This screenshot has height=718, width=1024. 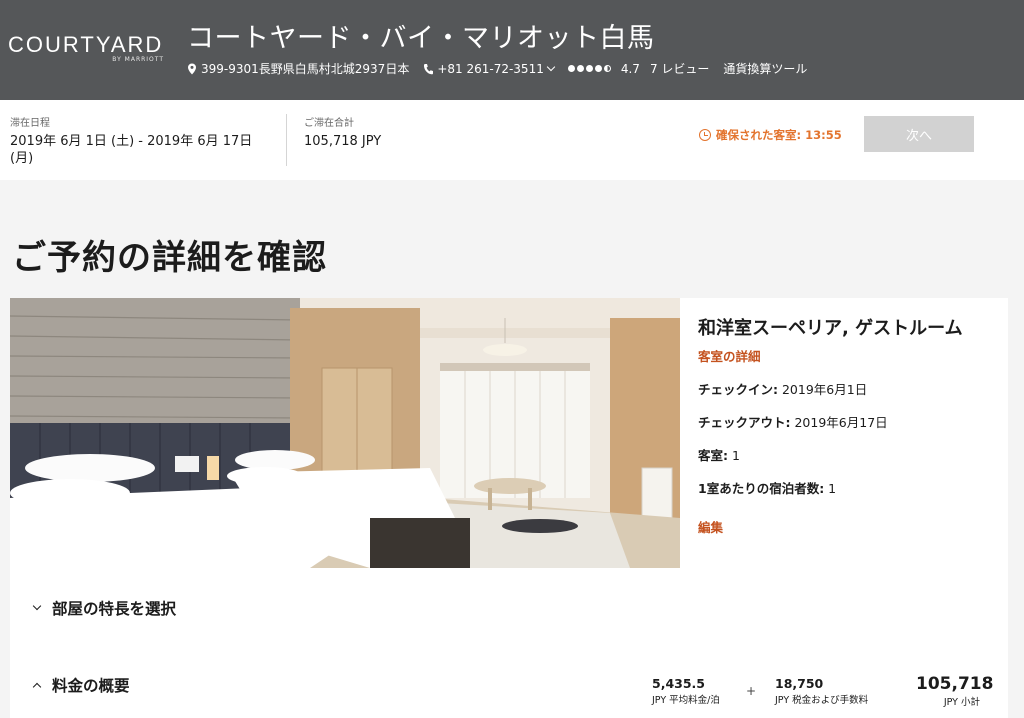 What do you see at coordinates (37, 687) in the screenshot?
I see `chevron-up-icon` at bounding box center [37, 687].